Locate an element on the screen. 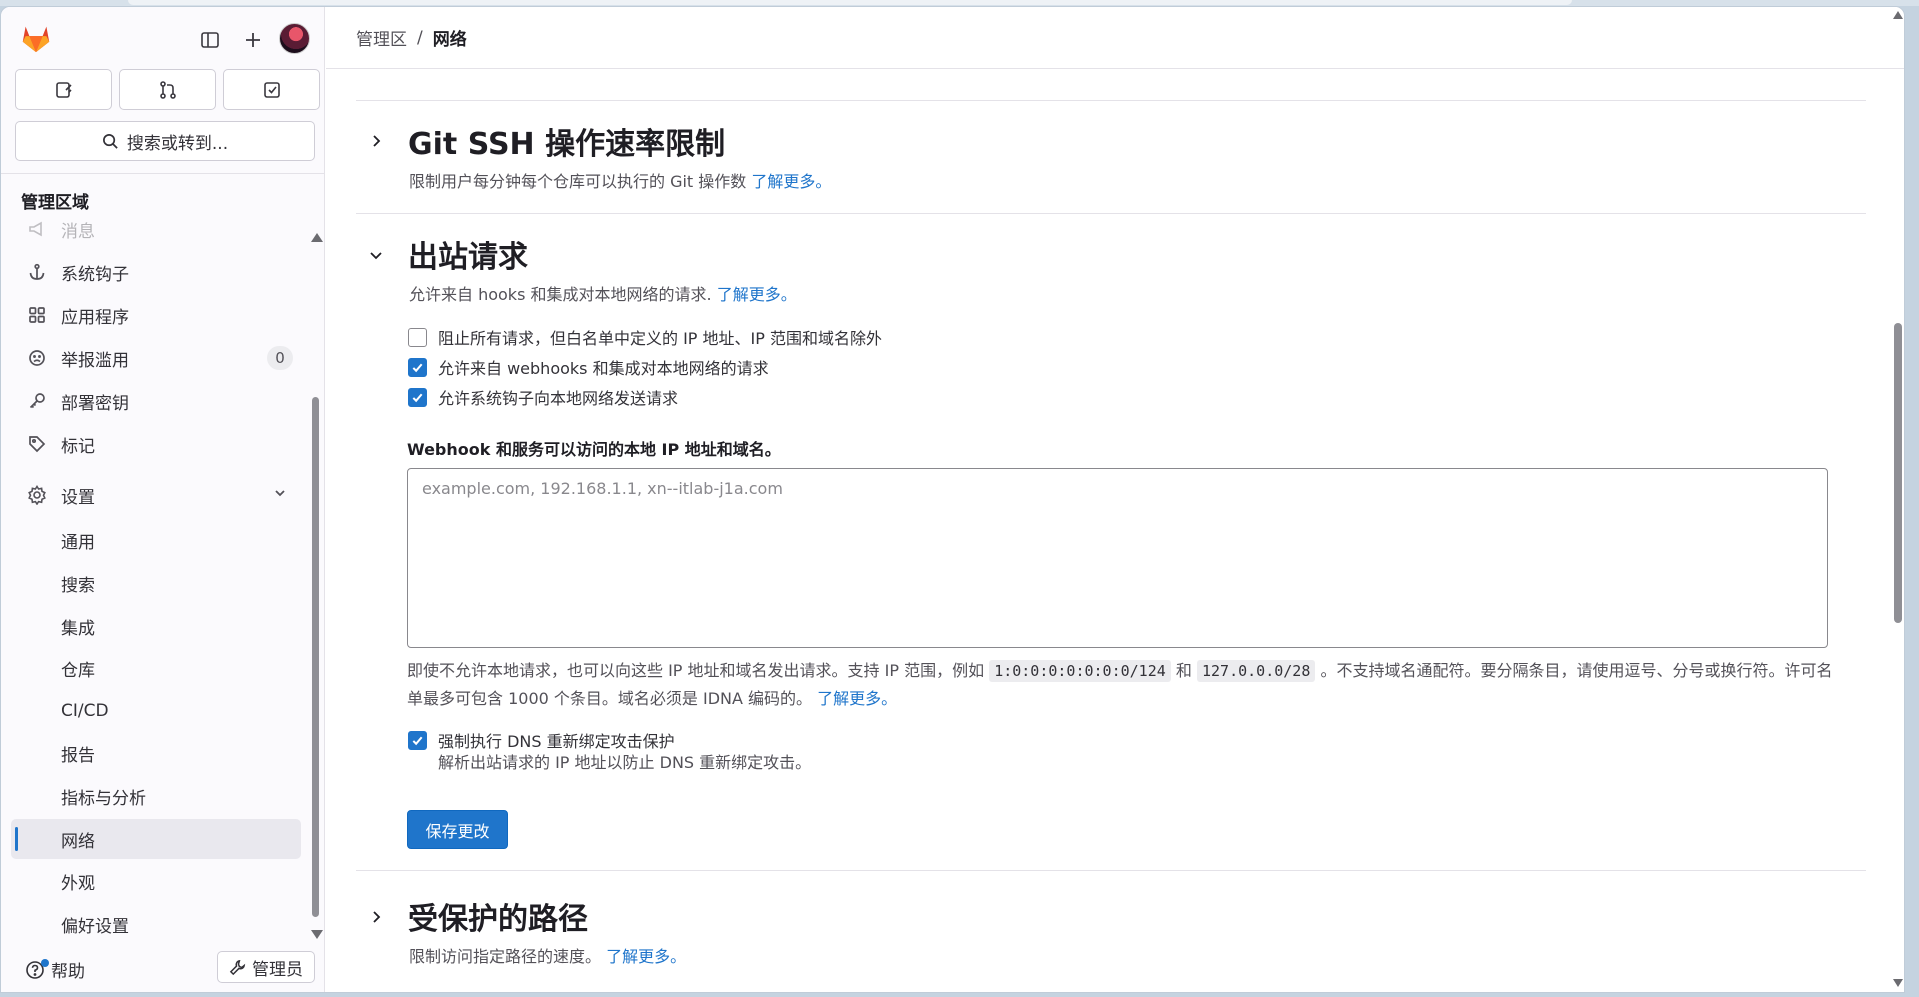 The height and width of the screenshot is (997, 1919). sidebar-item-applications: 应用程序 is located at coordinates (156, 315).